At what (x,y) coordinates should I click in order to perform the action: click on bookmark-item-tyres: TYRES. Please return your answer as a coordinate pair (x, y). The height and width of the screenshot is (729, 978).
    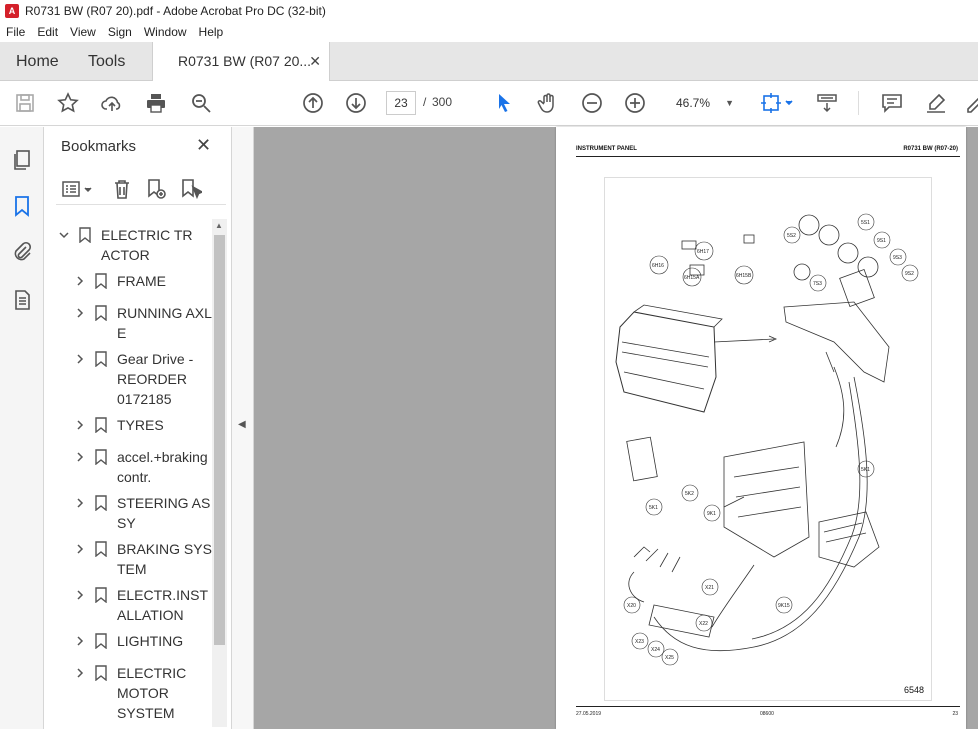
    Looking at the image, I should click on (129, 425).